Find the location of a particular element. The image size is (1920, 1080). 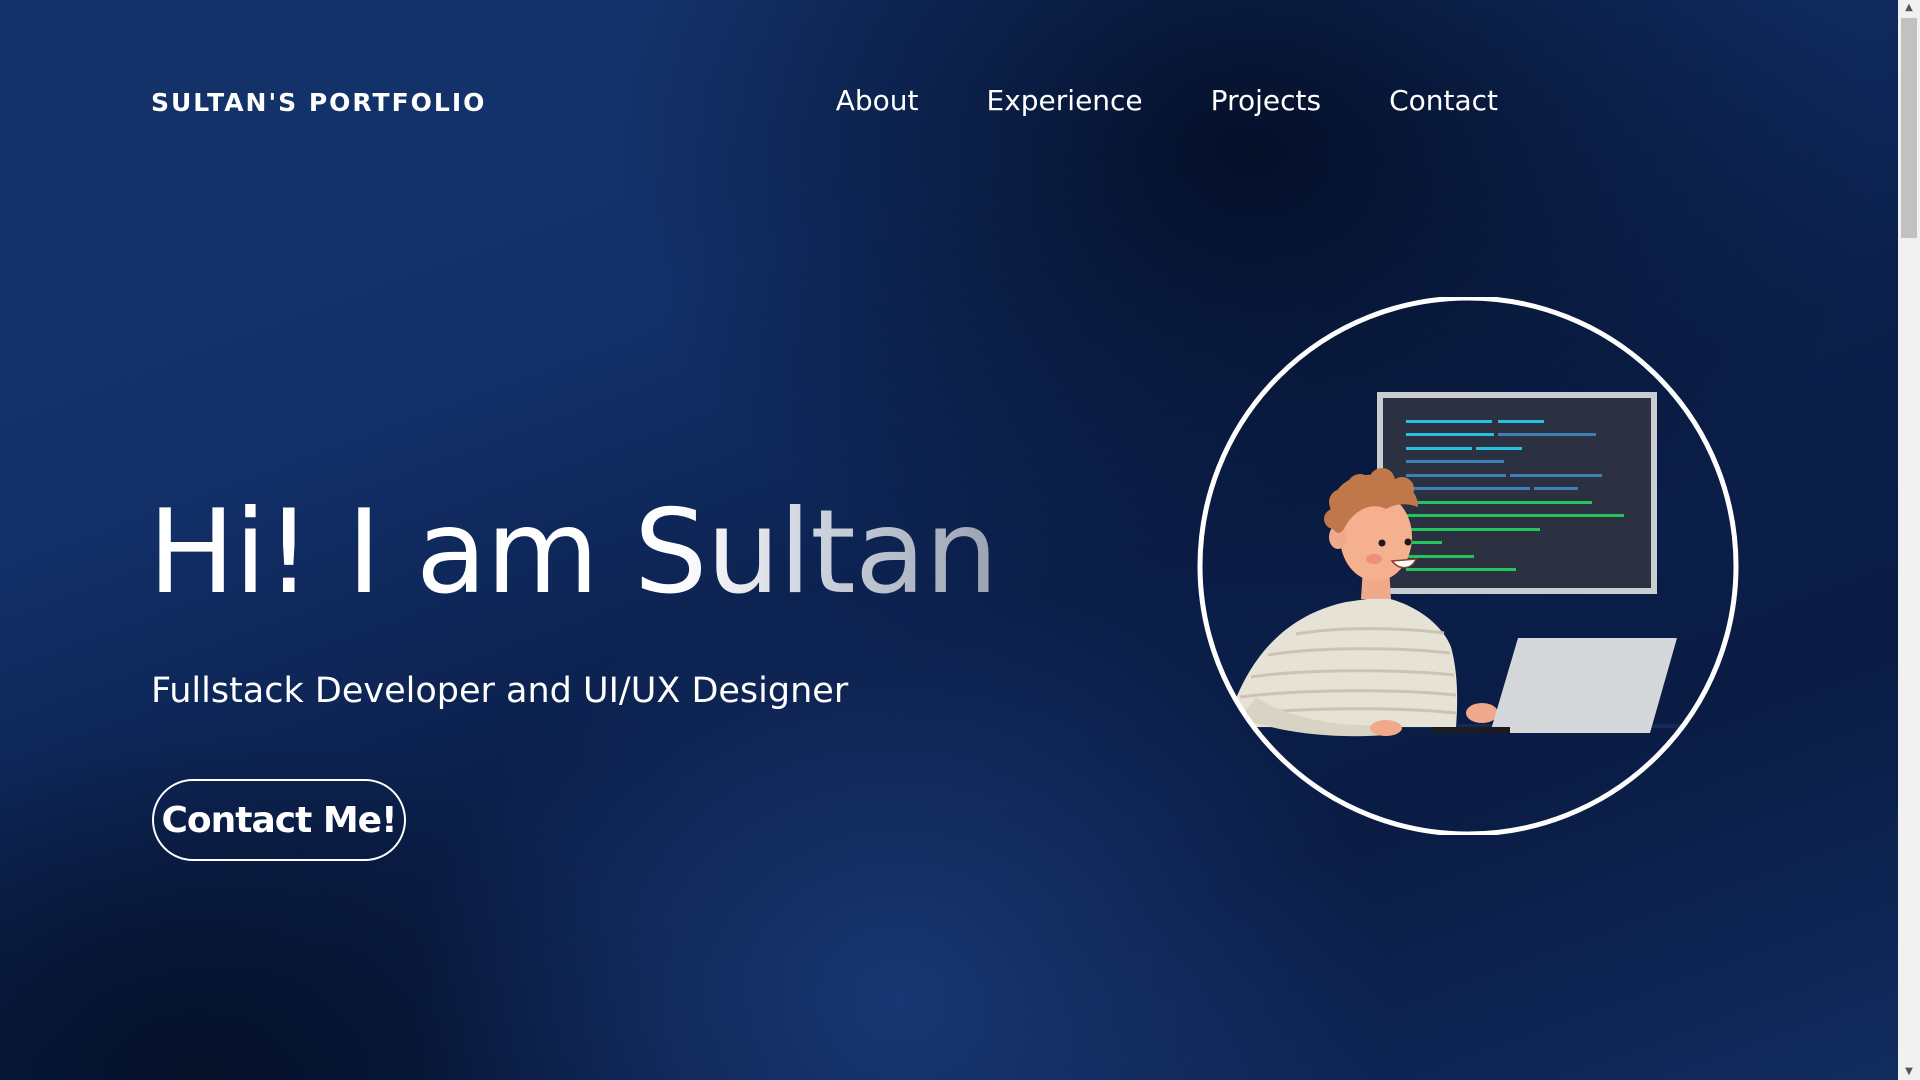

scroll-up-icon: ▲ is located at coordinates (1909, 8).